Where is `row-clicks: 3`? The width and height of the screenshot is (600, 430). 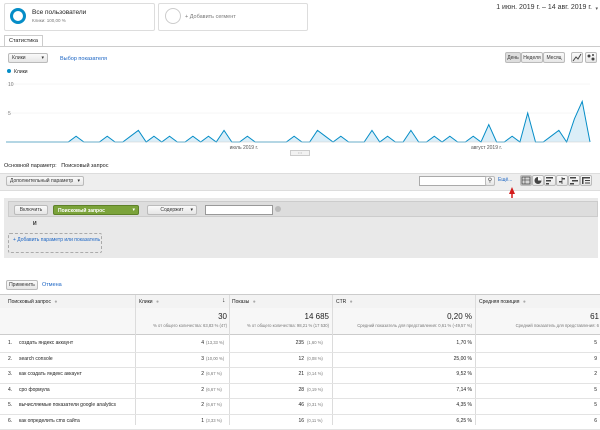
row-clicks: 3 is located at coordinates (172, 359).